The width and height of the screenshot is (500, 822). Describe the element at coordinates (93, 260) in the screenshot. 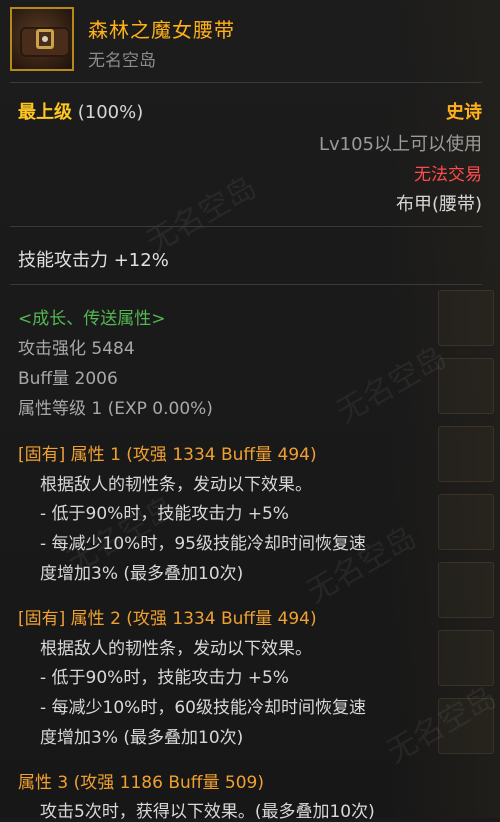

I see `skill-attack-stat: 技能攻击力 +12%` at that location.